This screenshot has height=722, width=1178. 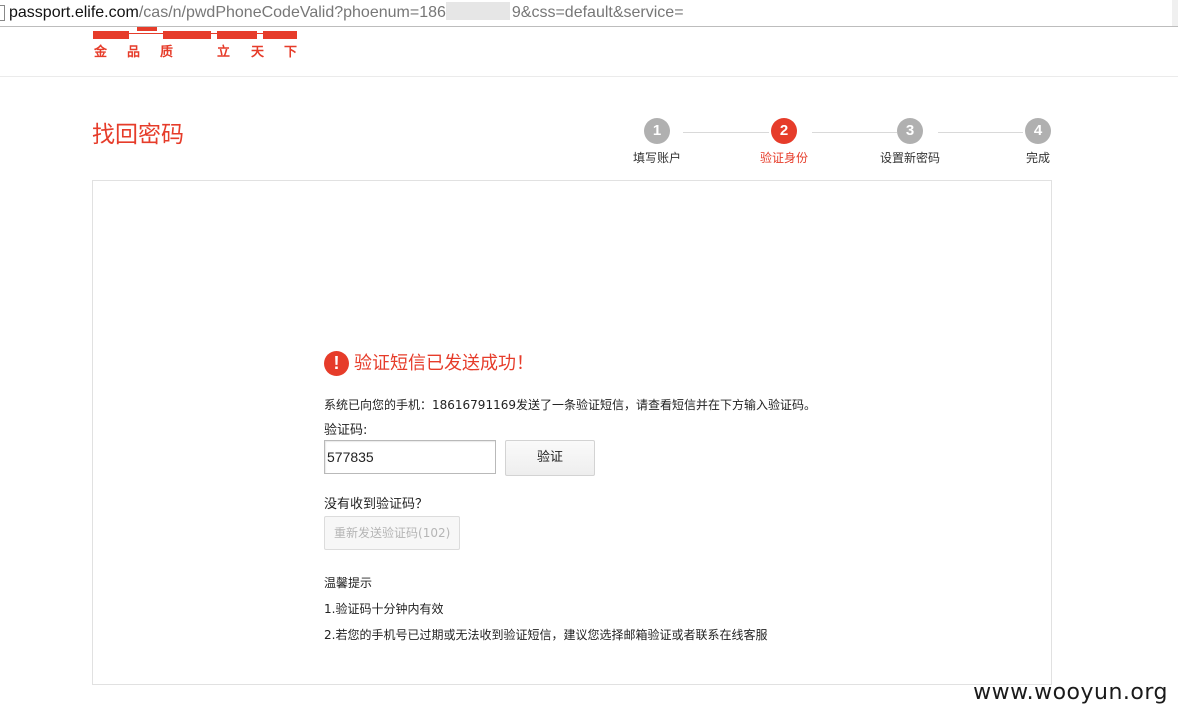 I want to click on tip-item: 1.验证码十分钟内有效, so click(x=384, y=609).